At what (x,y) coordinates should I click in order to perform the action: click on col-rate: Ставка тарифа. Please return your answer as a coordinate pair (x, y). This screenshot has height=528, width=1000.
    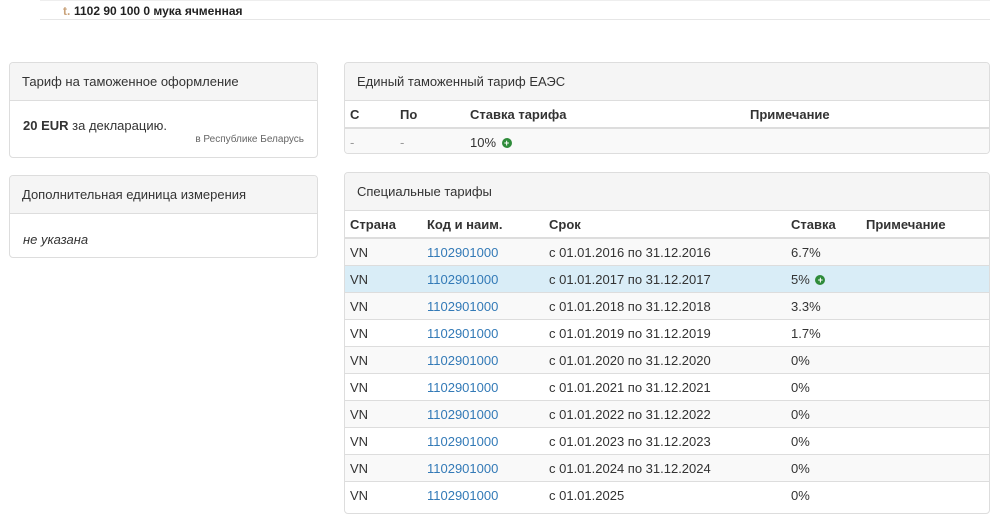
    Looking at the image, I should click on (605, 115).